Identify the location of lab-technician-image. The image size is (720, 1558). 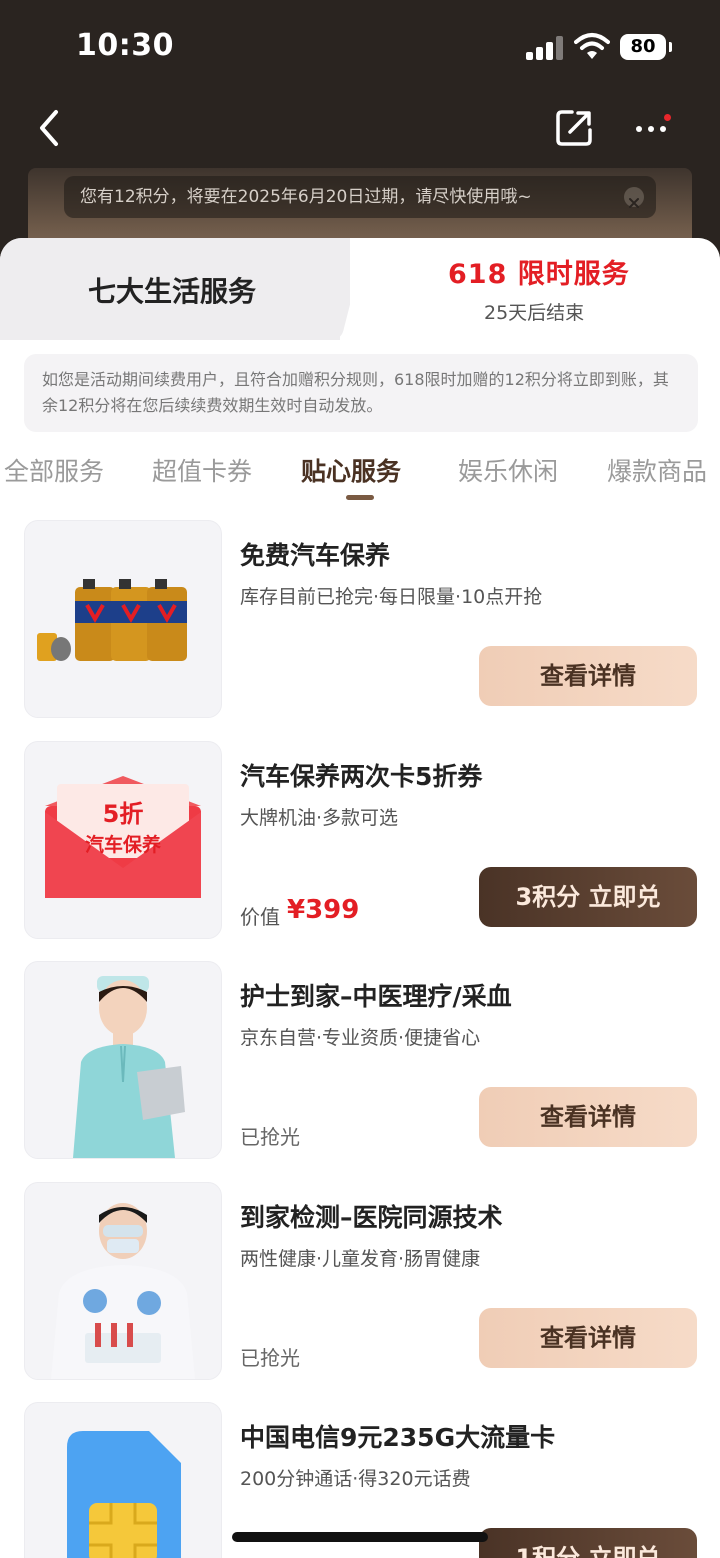
(123, 1281).